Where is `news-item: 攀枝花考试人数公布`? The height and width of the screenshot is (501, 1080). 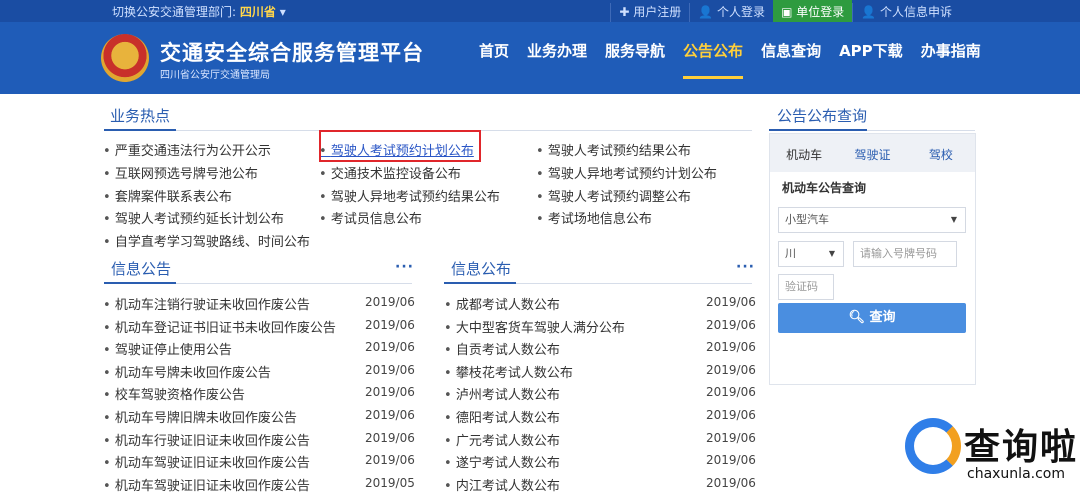 news-item: 攀枝花考试人数公布 is located at coordinates (508, 371).